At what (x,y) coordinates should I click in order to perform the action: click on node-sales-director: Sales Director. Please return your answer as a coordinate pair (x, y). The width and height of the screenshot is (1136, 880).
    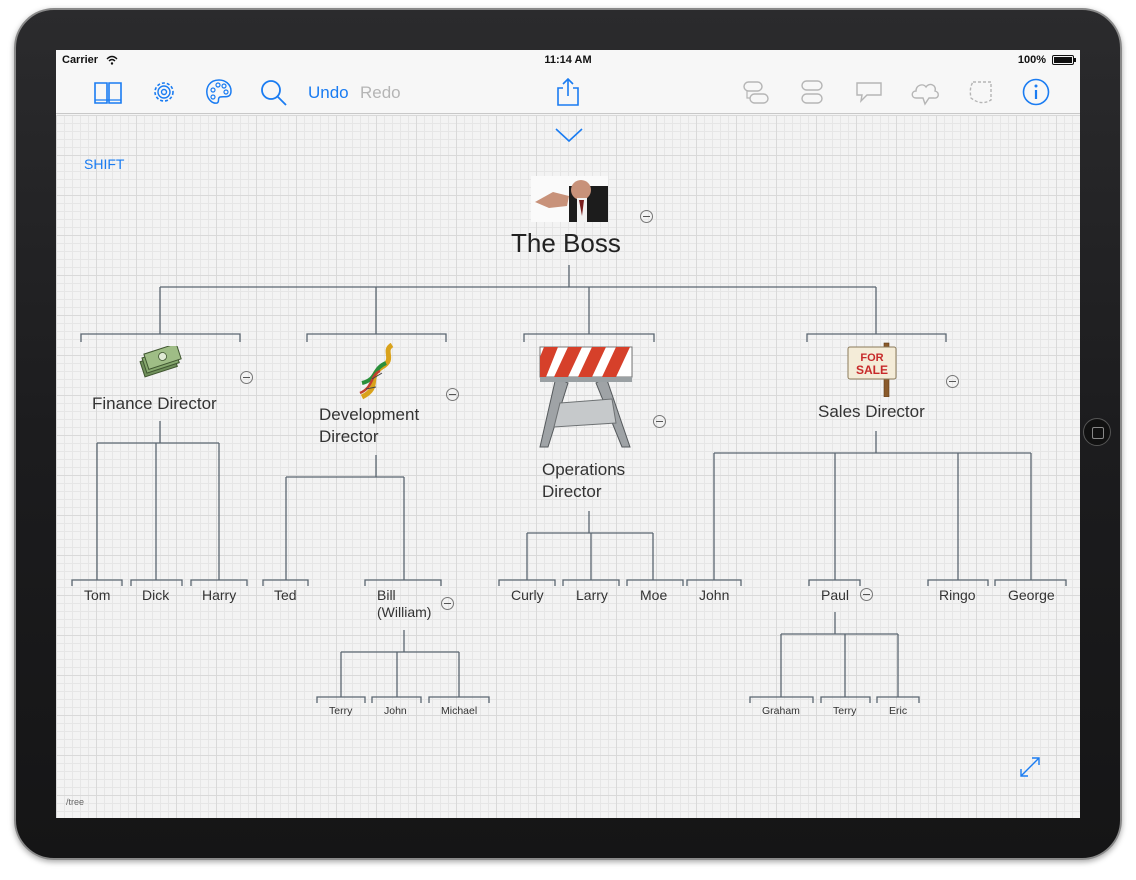
    Looking at the image, I should click on (871, 412).